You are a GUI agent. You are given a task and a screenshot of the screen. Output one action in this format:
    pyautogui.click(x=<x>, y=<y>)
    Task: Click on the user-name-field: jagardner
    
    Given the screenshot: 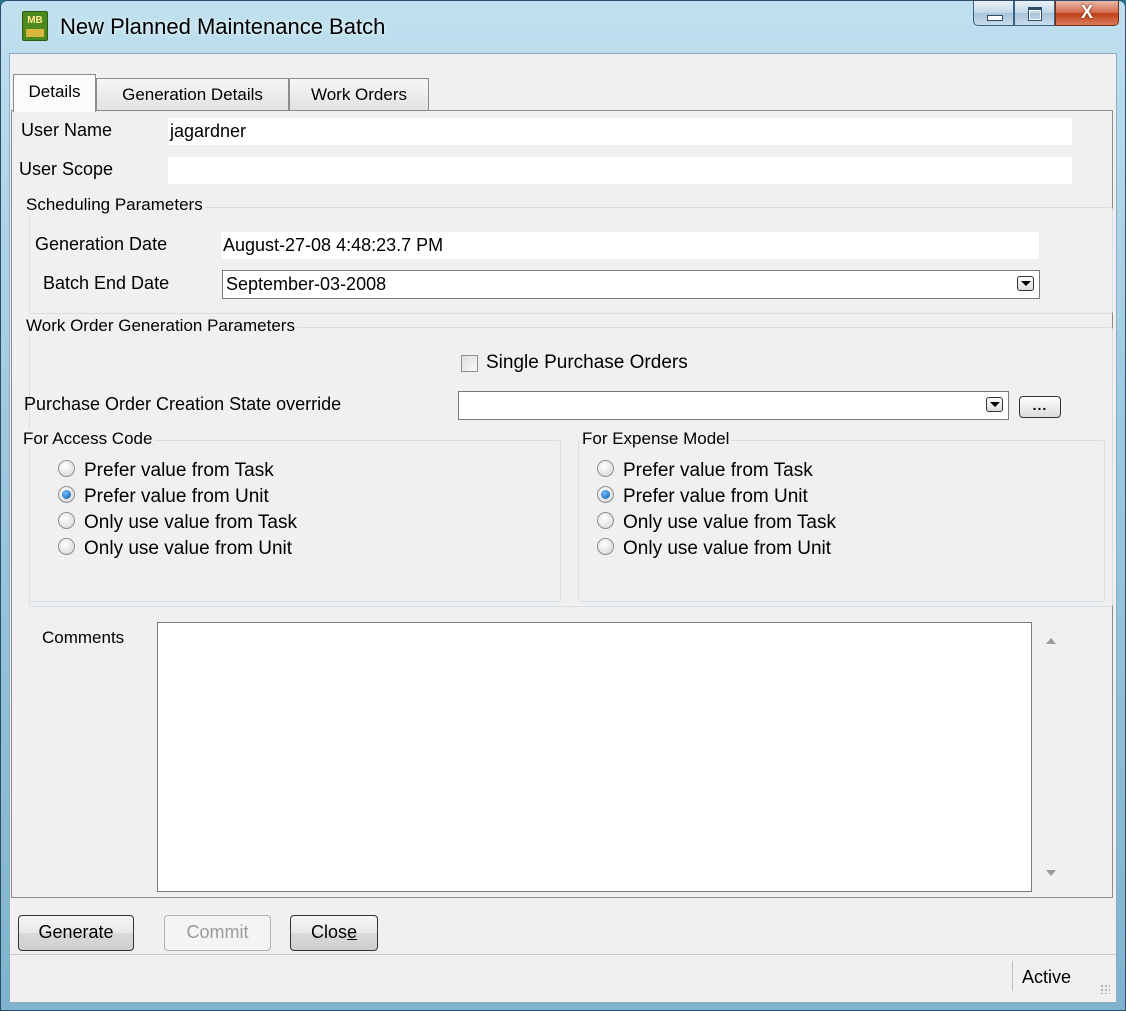 What is the action you would take?
    pyautogui.click(x=620, y=131)
    